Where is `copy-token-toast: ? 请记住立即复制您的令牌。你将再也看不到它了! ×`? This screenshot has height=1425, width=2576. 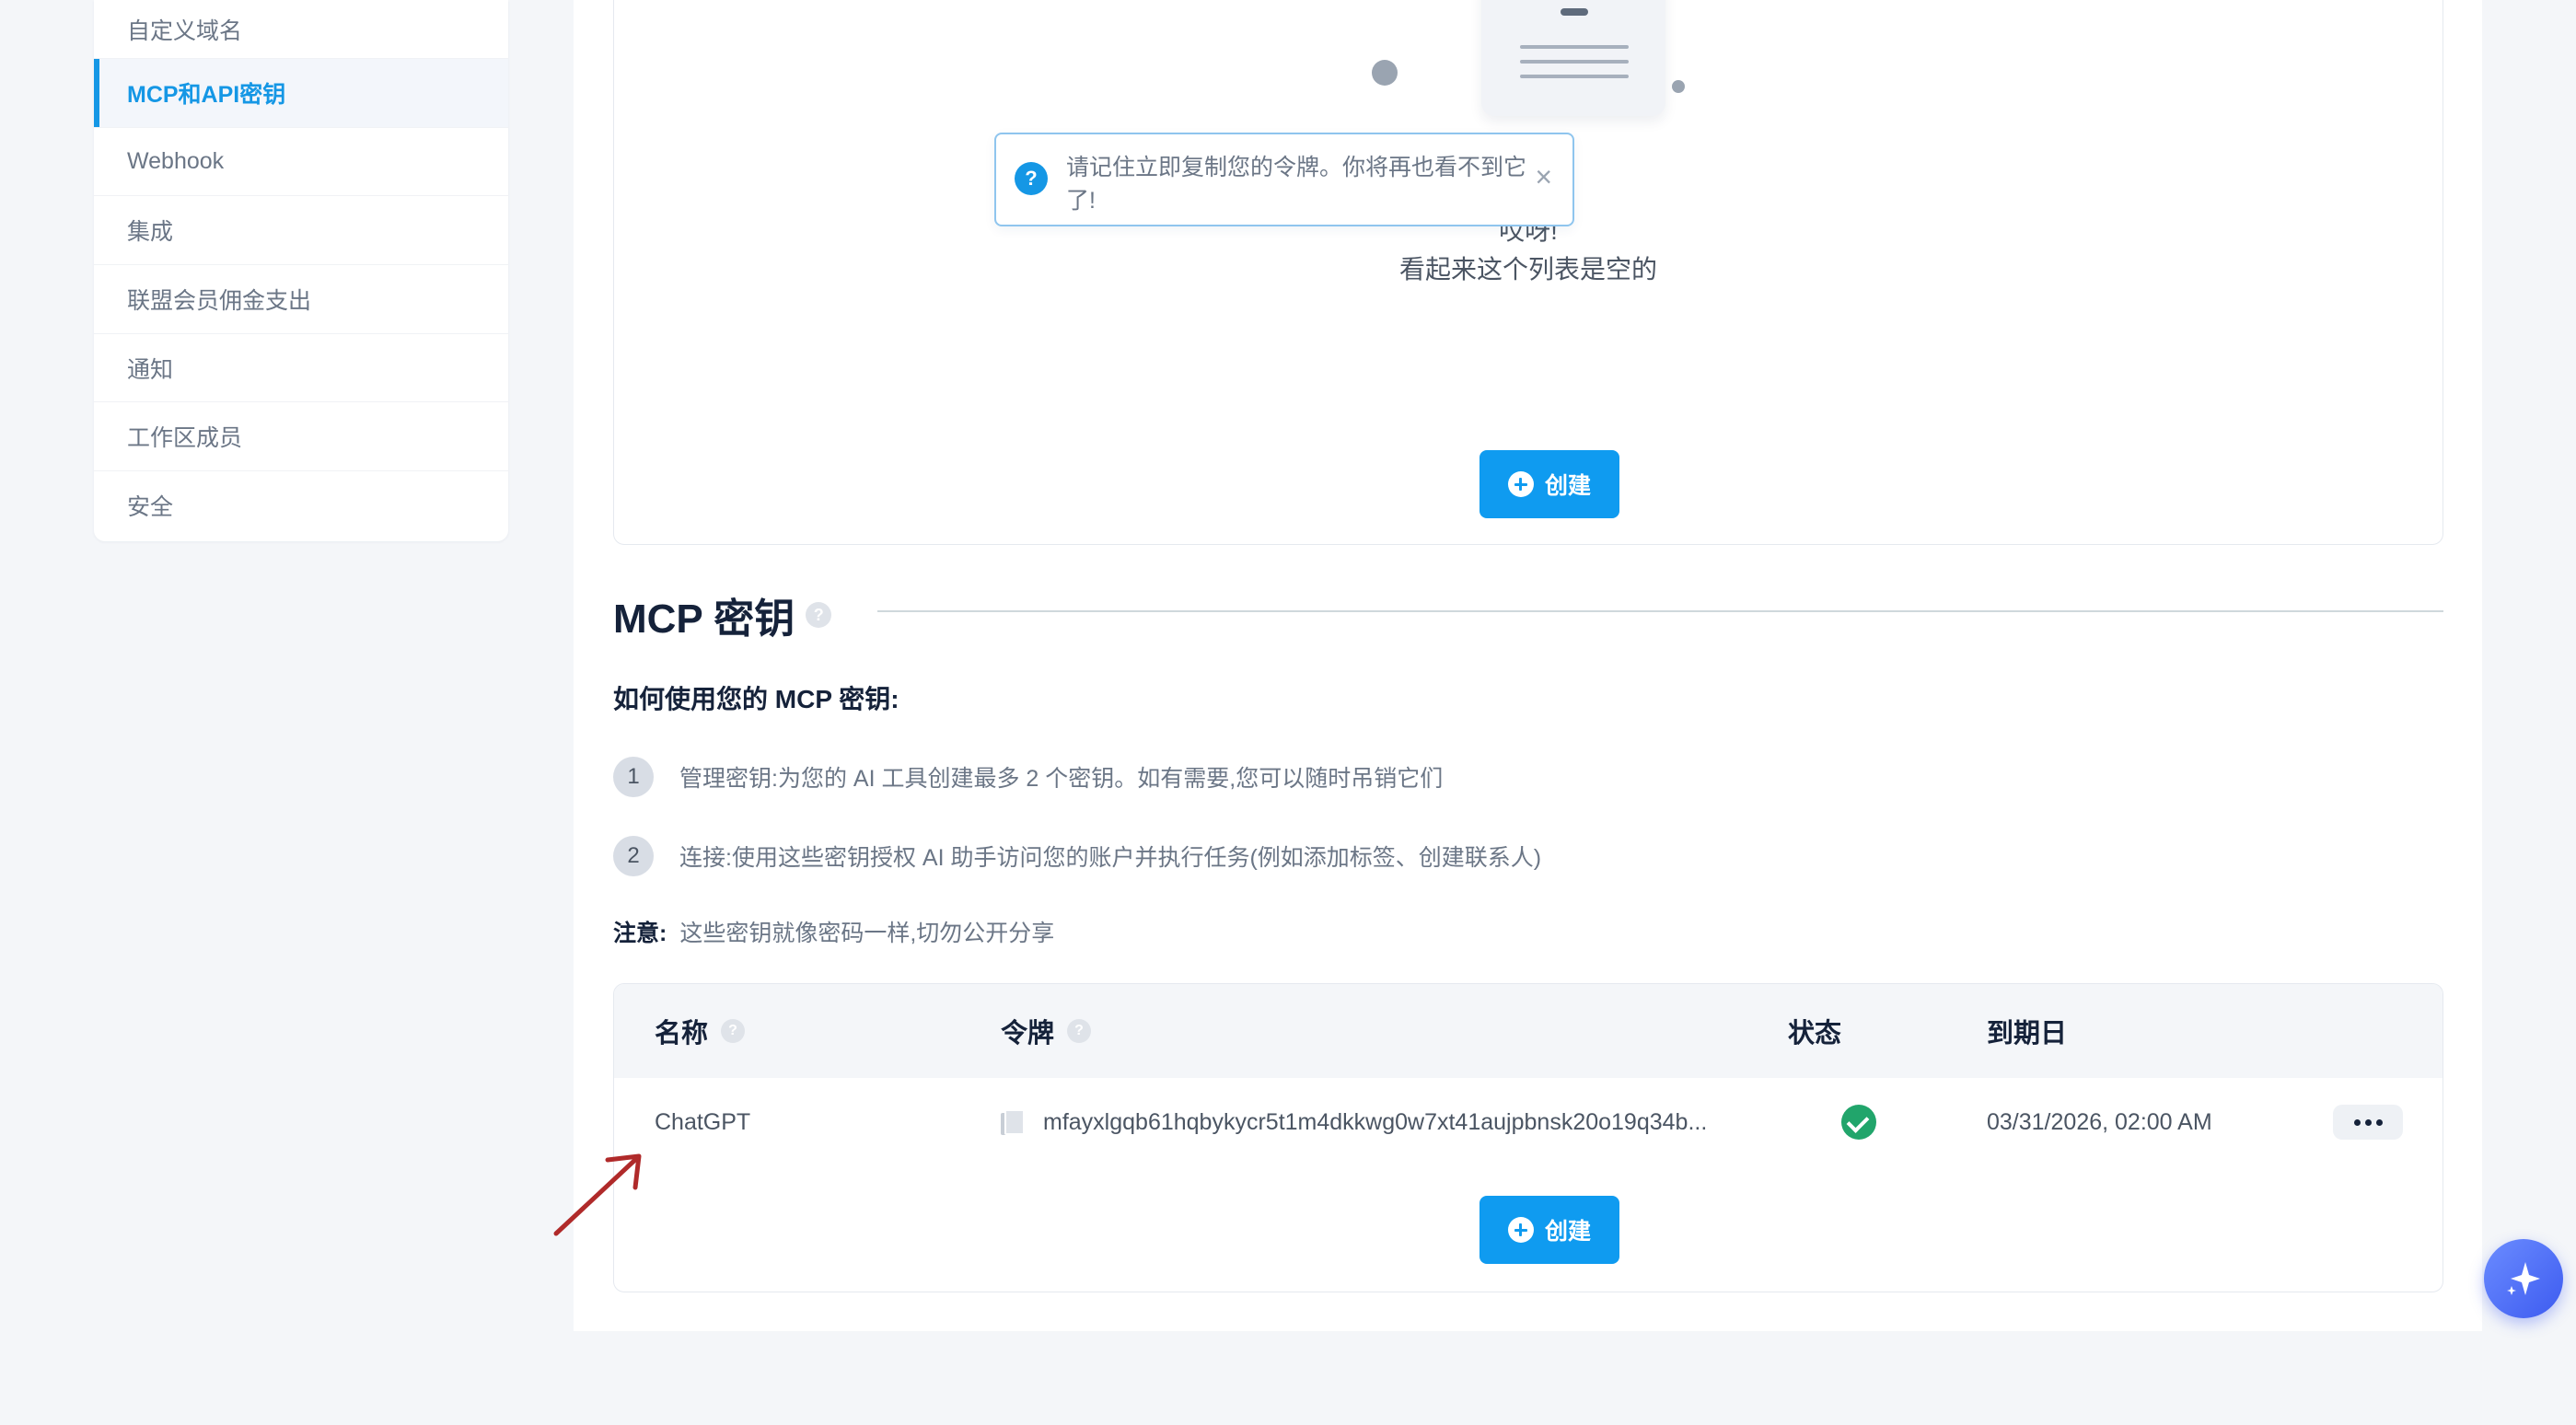
copy-token-toast: ? 请记住立即复制您的令牌。你将再也看不到它了! × is located at coordinates (1284, 179).